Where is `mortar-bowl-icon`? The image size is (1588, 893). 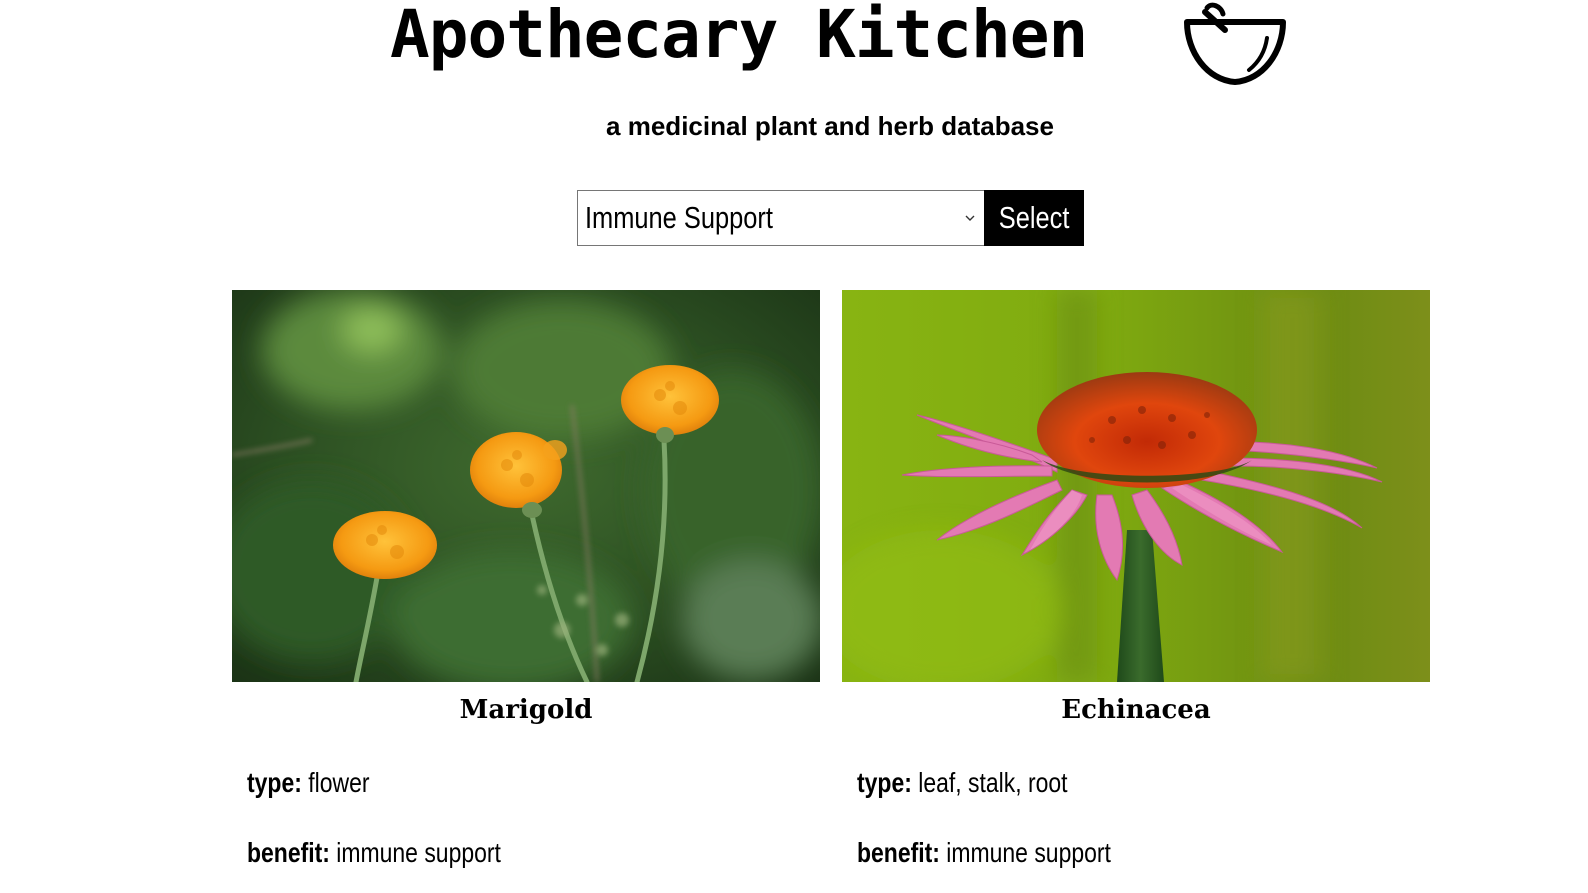 mortar-bowl-icon is located at coordinates (1235, 44).